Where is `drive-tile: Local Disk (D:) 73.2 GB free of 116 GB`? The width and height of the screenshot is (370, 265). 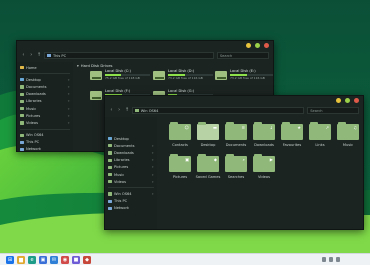
drive-tile: Local Disk (D:) 73.2 GB free of 116 GB is located at coordinates (183, 77).